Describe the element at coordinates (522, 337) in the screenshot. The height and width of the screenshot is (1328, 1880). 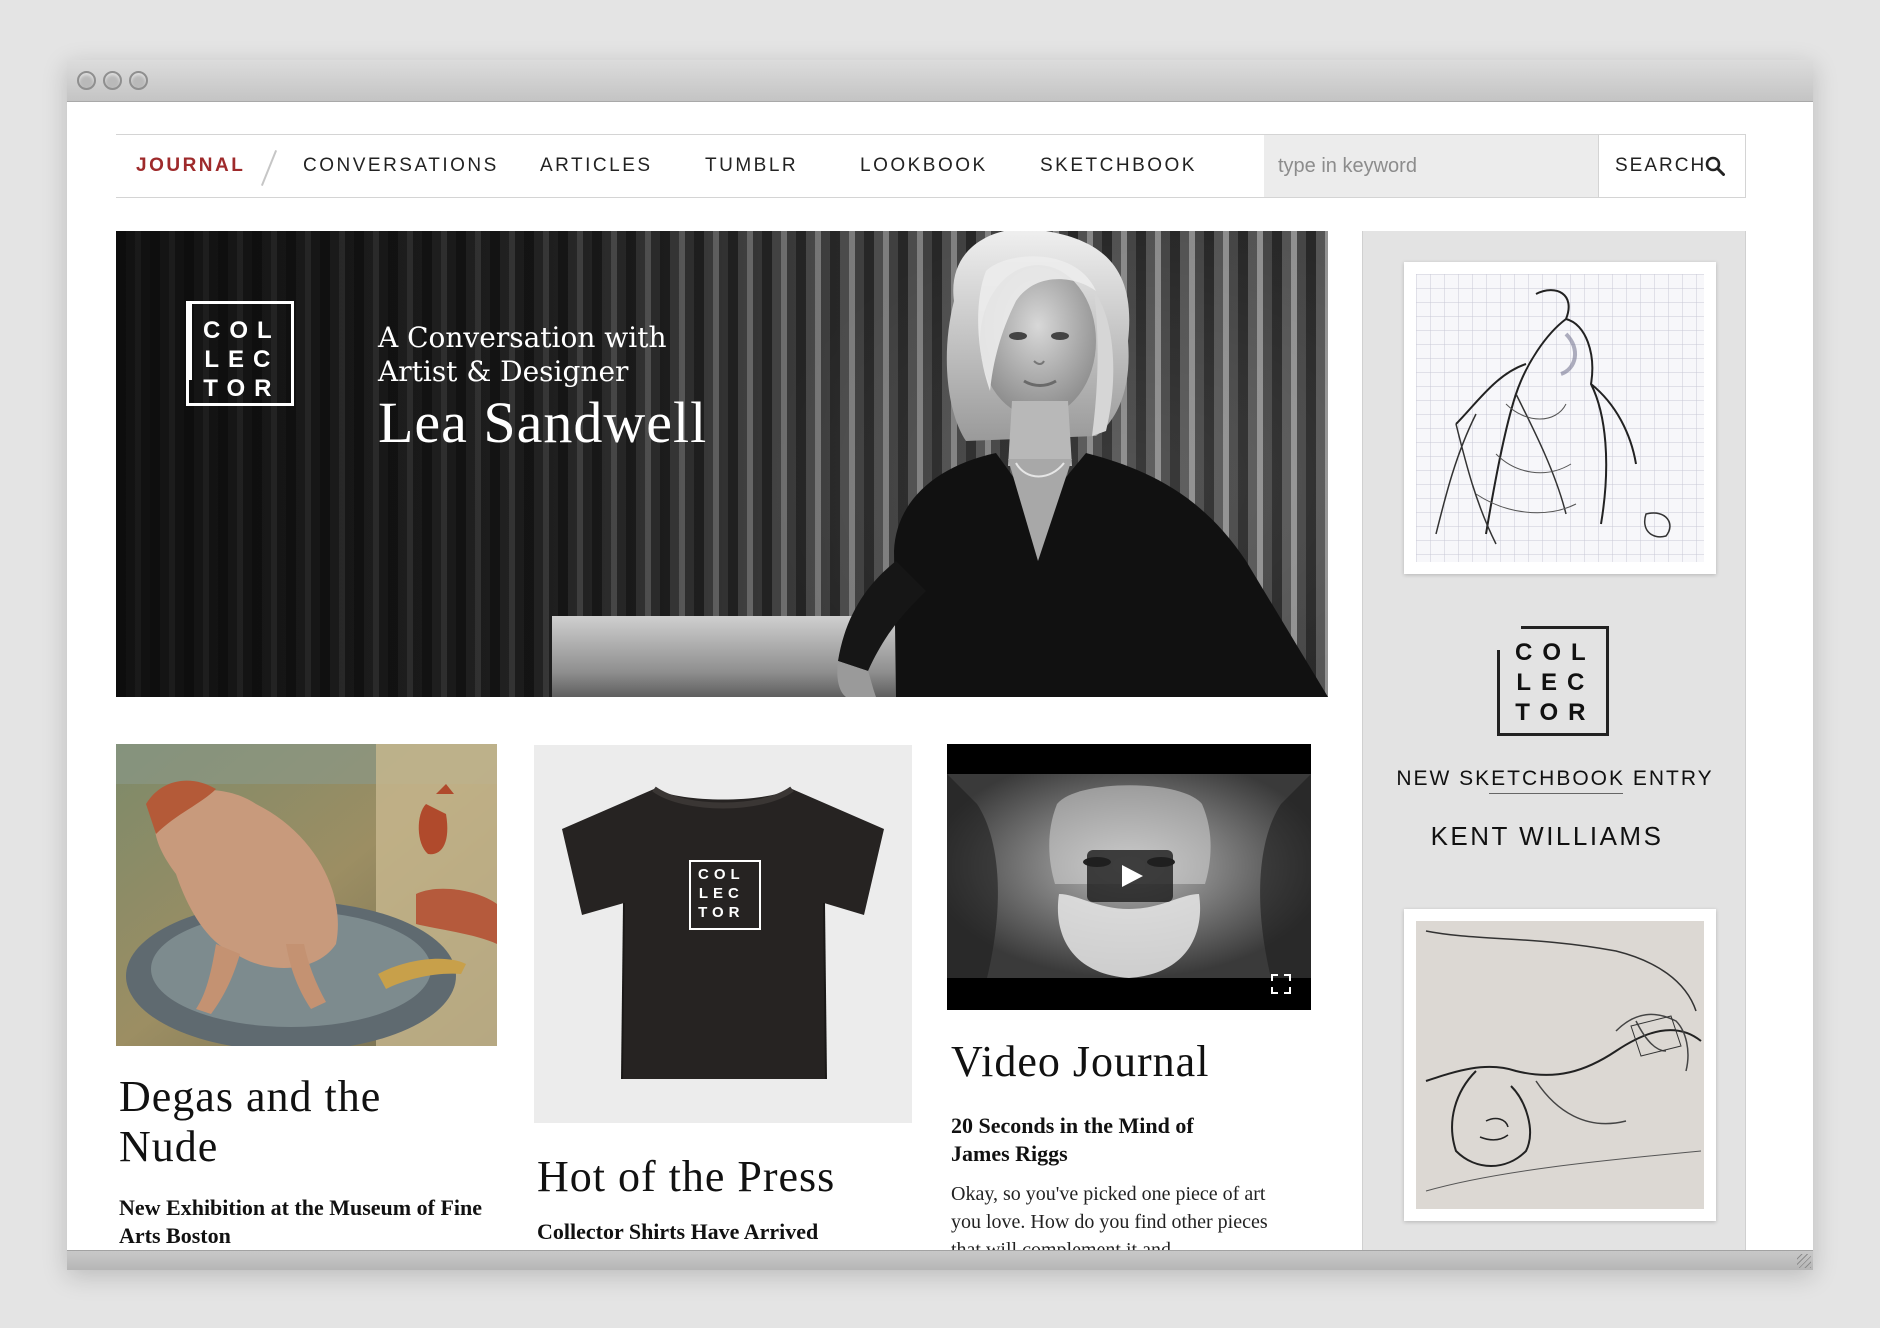
I see `hero-subtitle-line-1: A Conversation with` at that location.